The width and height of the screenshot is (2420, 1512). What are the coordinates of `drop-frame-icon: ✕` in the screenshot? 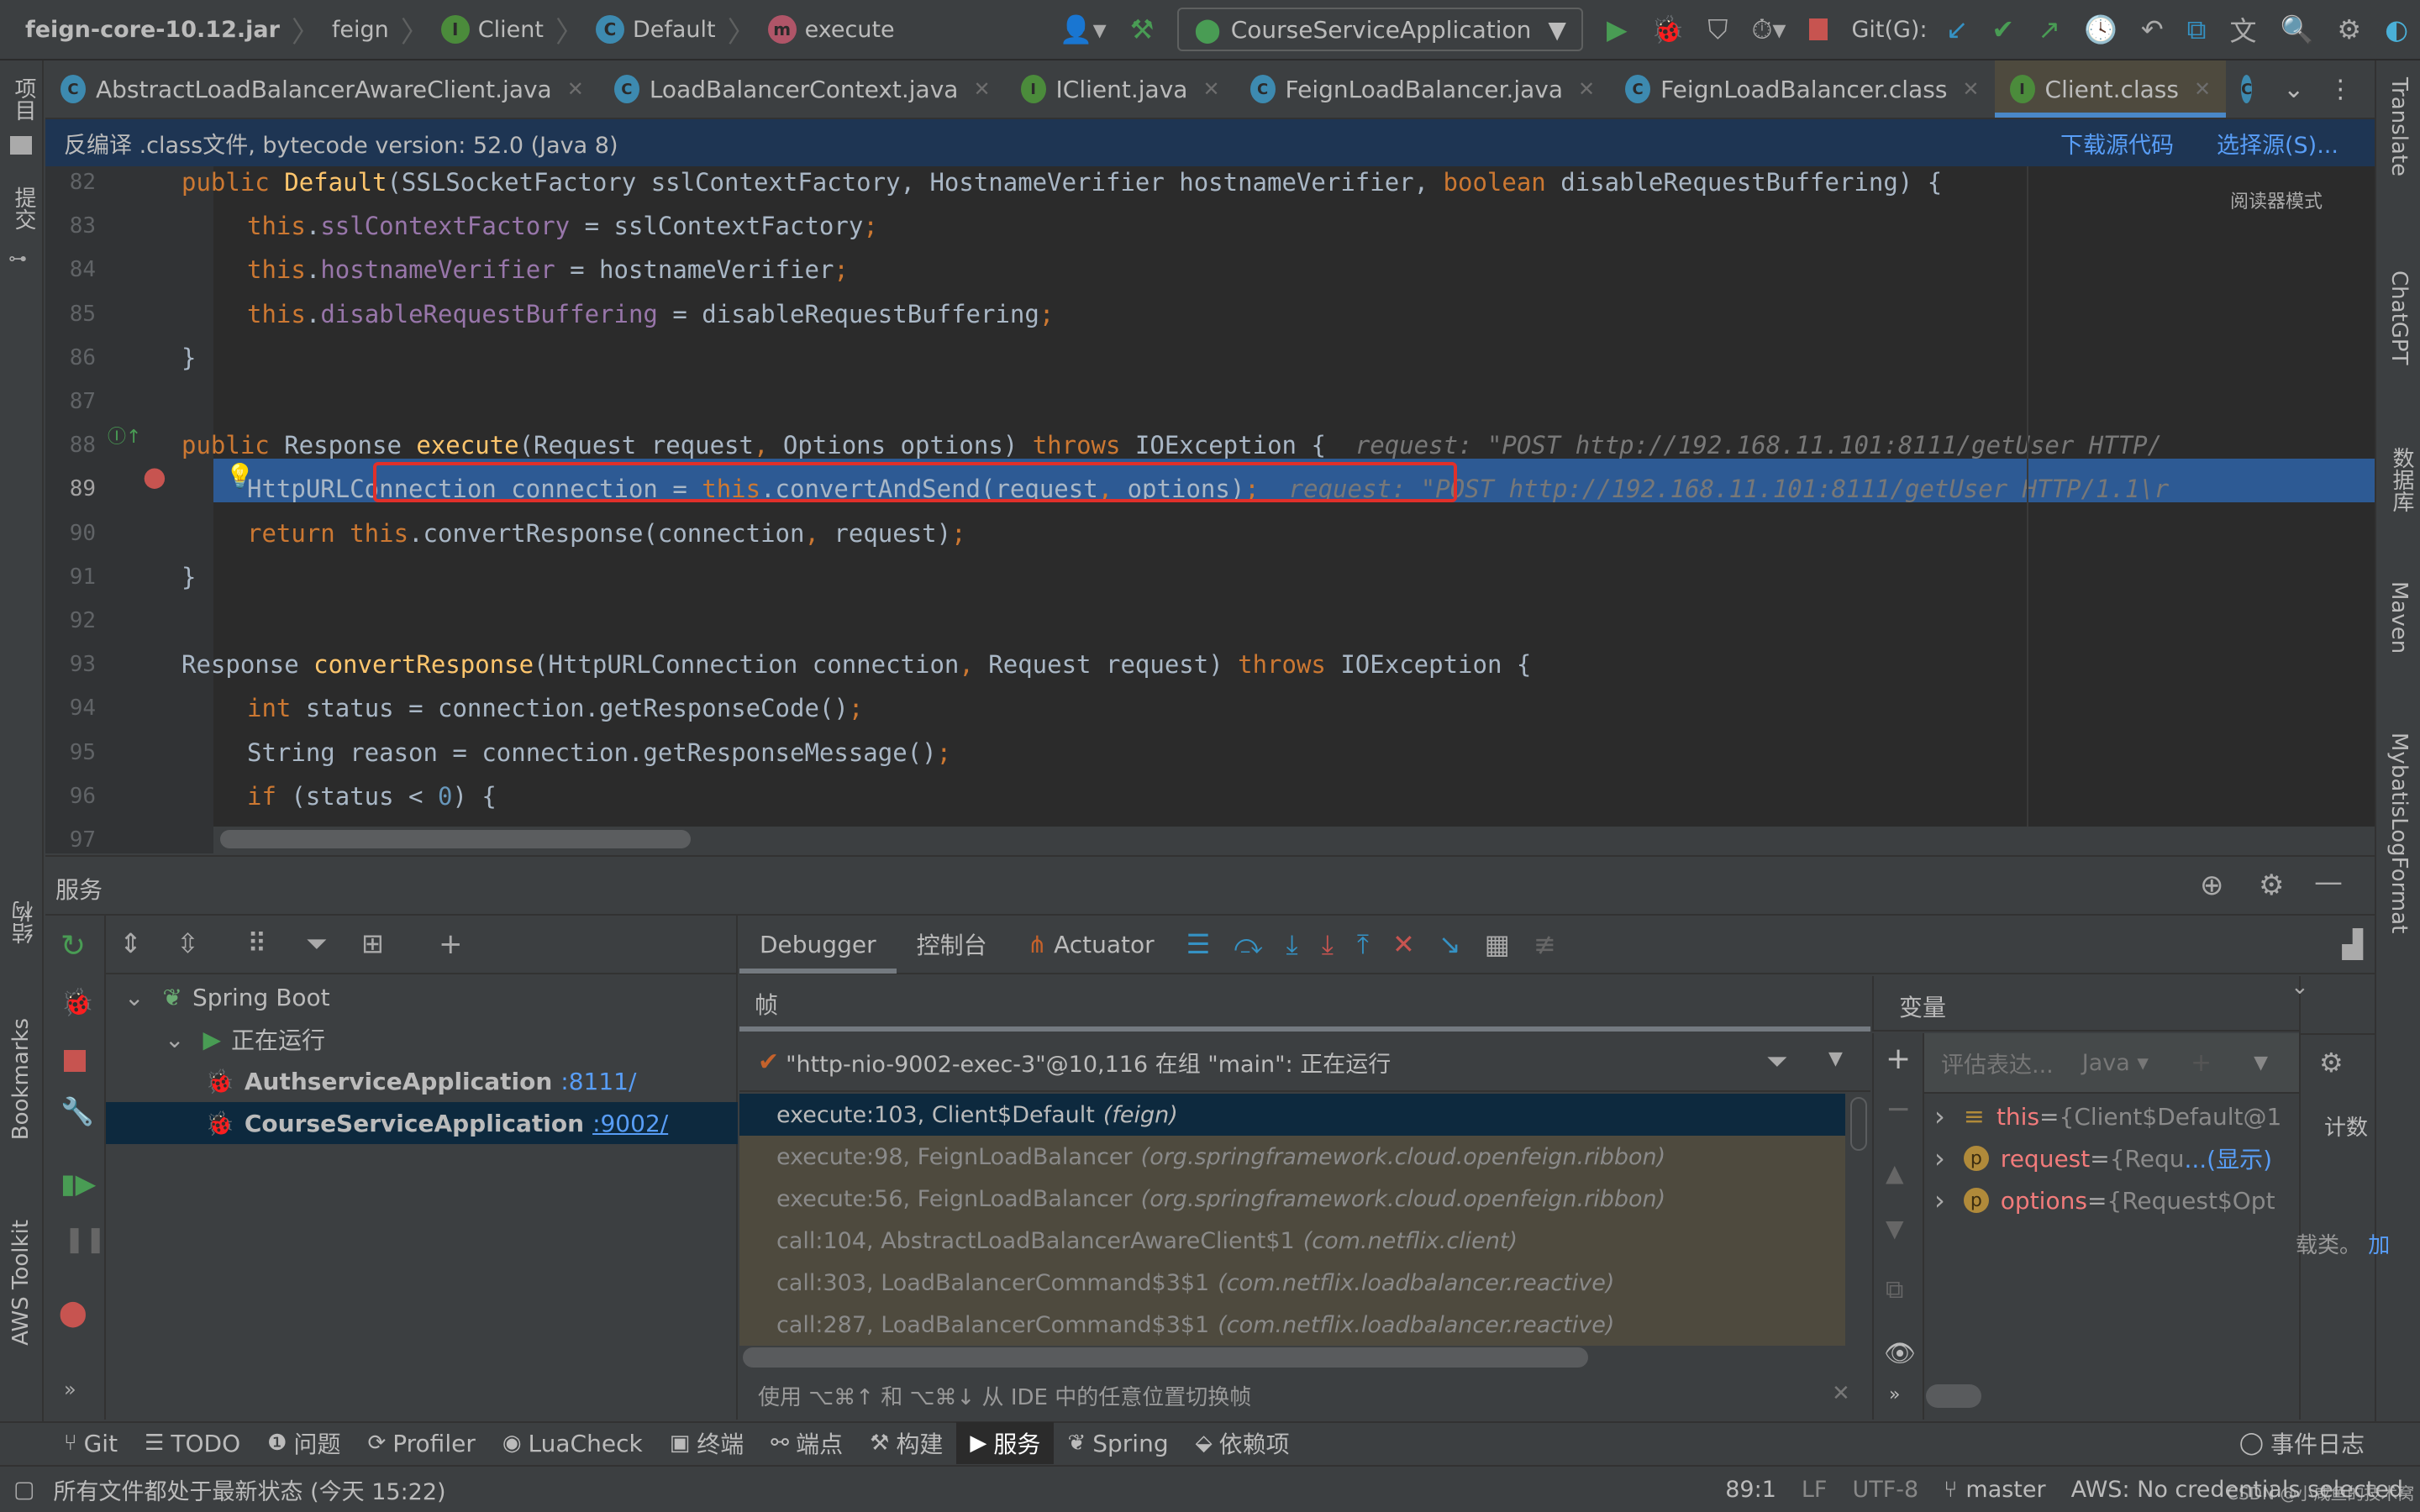 It's located at (1404, 944).